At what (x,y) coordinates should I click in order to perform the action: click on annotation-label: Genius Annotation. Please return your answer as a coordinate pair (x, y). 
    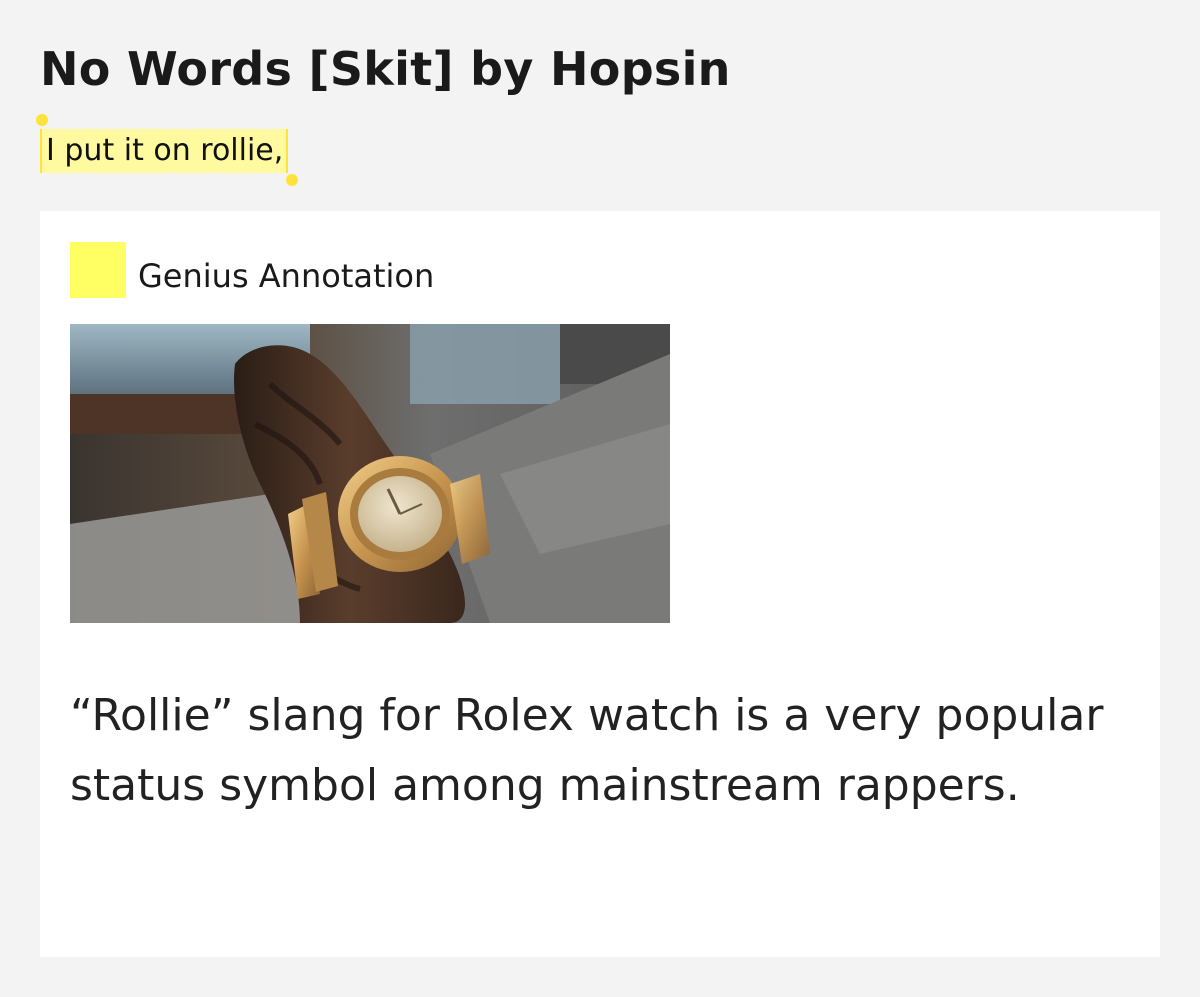
    Looking at the image, I should click on (286, 276).